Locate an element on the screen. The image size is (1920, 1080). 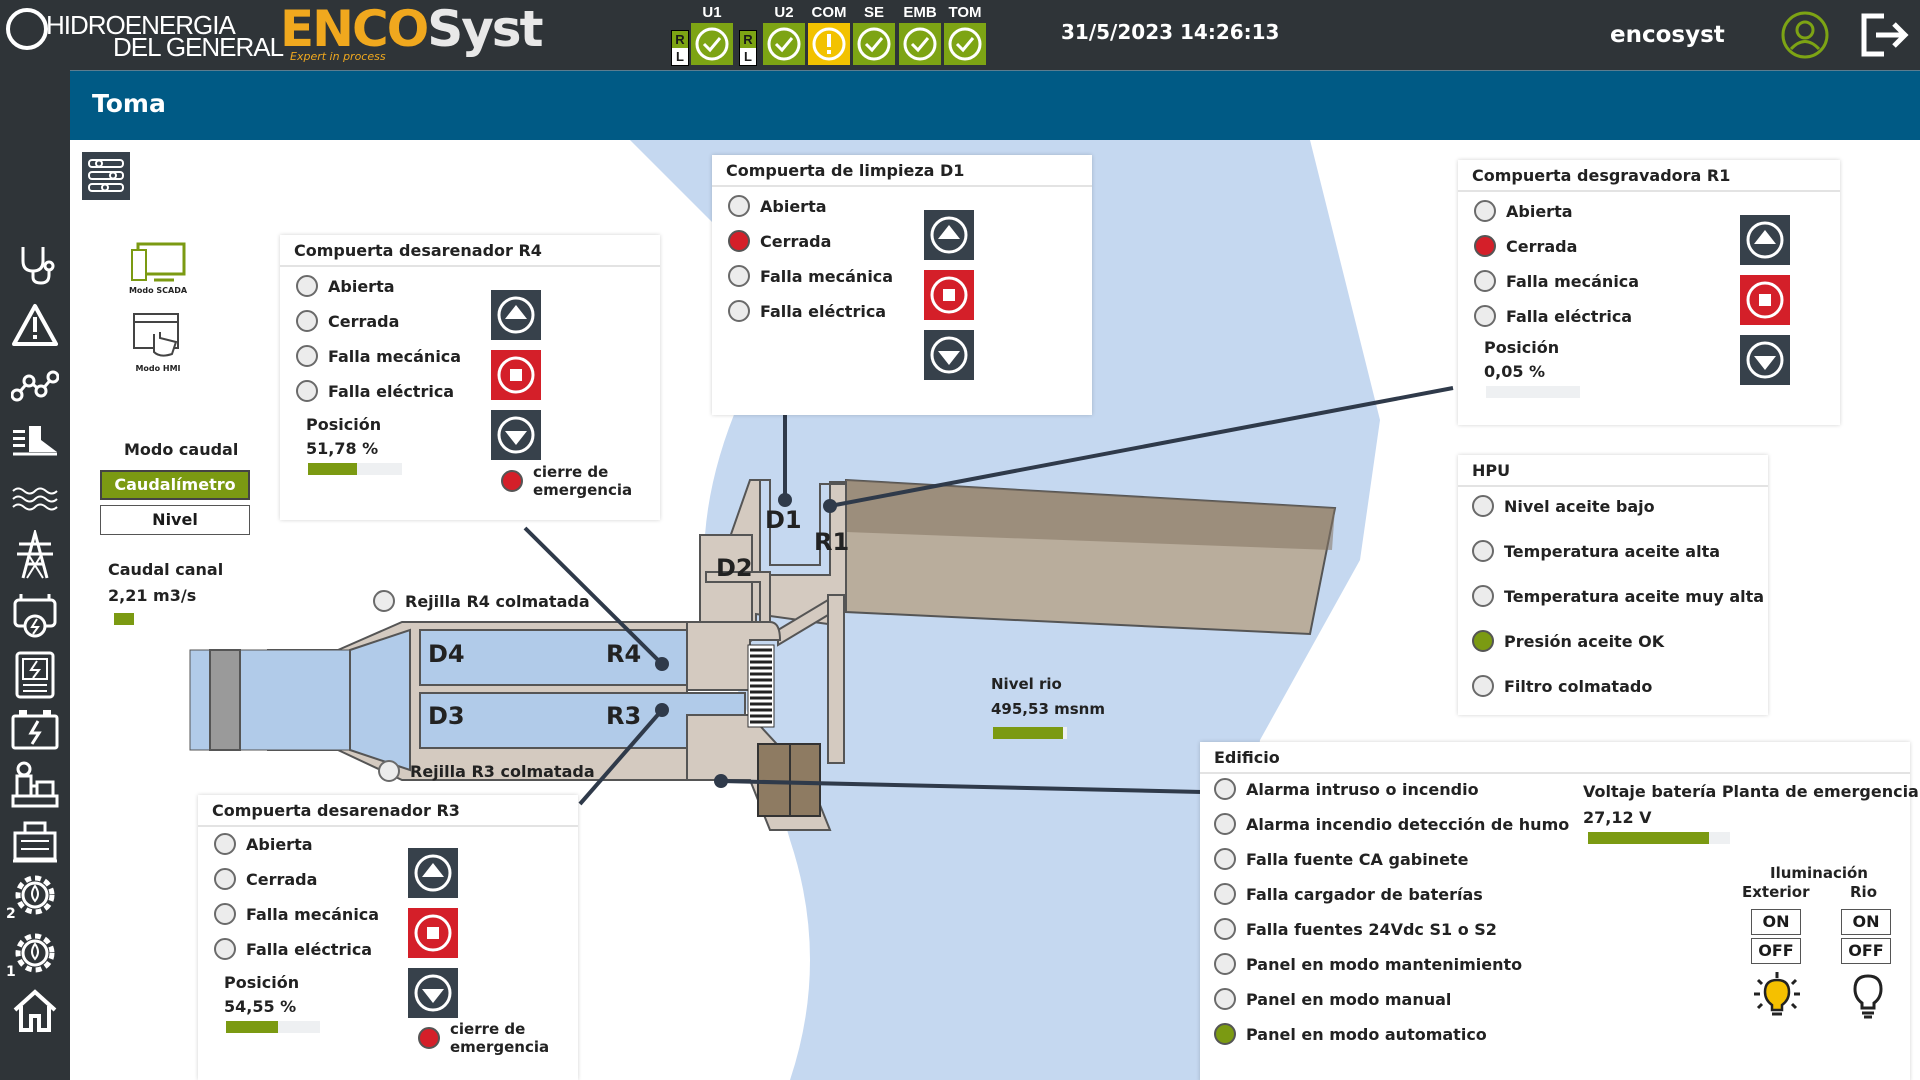
edificio-modo-automatico: Panel en modo automatico is located at coordinates (1350, 1034).